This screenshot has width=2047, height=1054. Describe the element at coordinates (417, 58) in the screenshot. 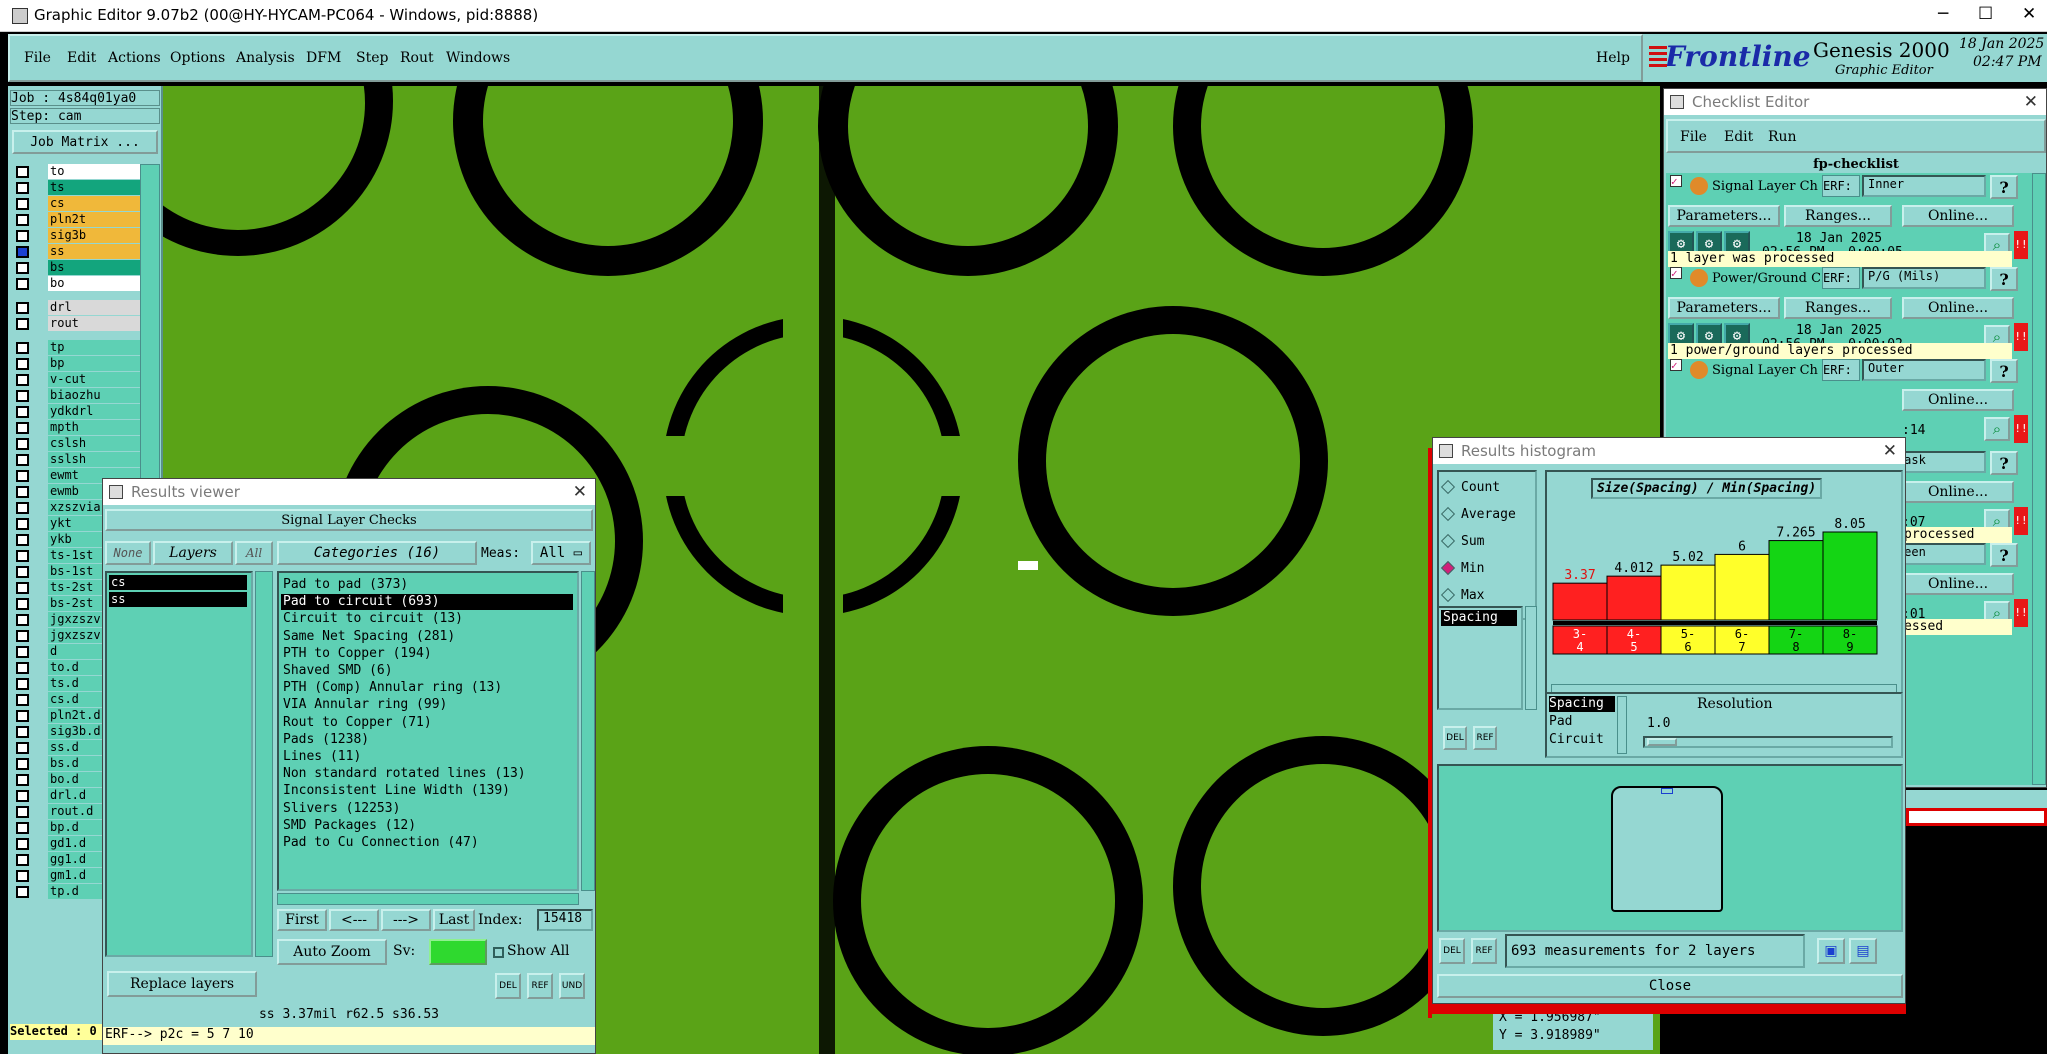

I see `menu-rout: Rout` at that location.